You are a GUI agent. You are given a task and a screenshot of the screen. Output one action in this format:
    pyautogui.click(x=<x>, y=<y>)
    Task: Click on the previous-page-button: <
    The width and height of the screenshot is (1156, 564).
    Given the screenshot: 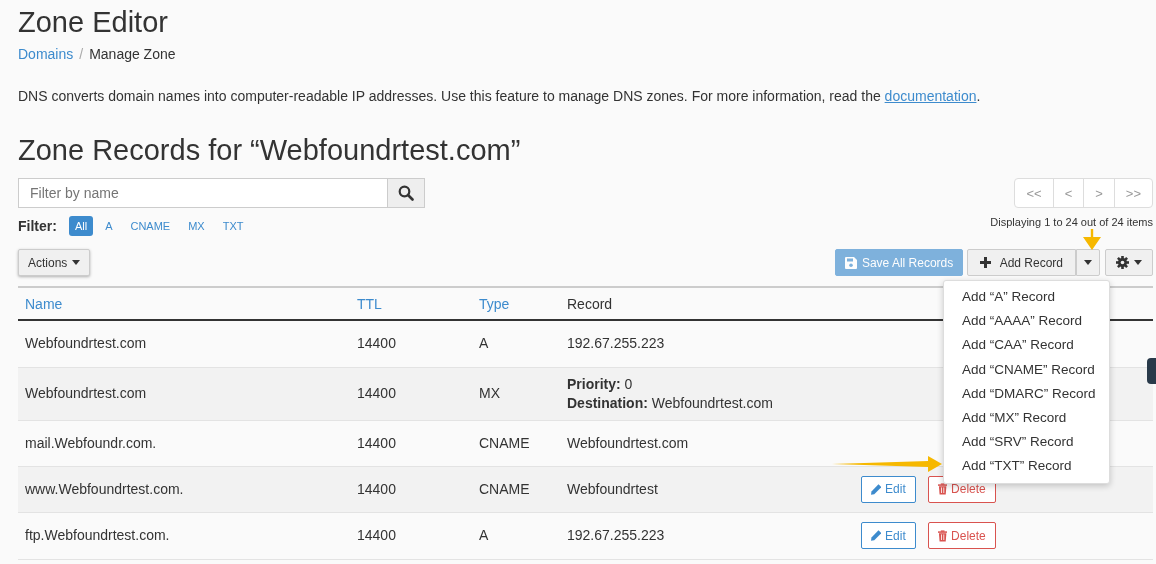 What is the action you would take?
    pyautogui.click(x=1068, y=193)
    